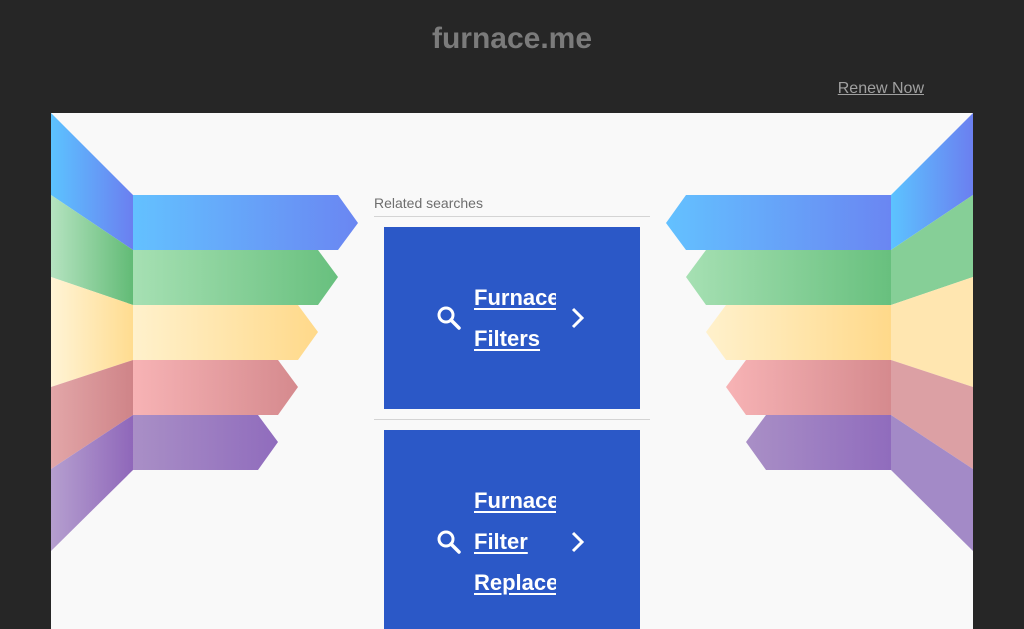 Image resolution: width=1024 pixels, height=629 pixels. What do you see at coordinates (512, 205) in the screenshot?
I see `related-searches-heading: Related searches` at bounding box center [512, 205].